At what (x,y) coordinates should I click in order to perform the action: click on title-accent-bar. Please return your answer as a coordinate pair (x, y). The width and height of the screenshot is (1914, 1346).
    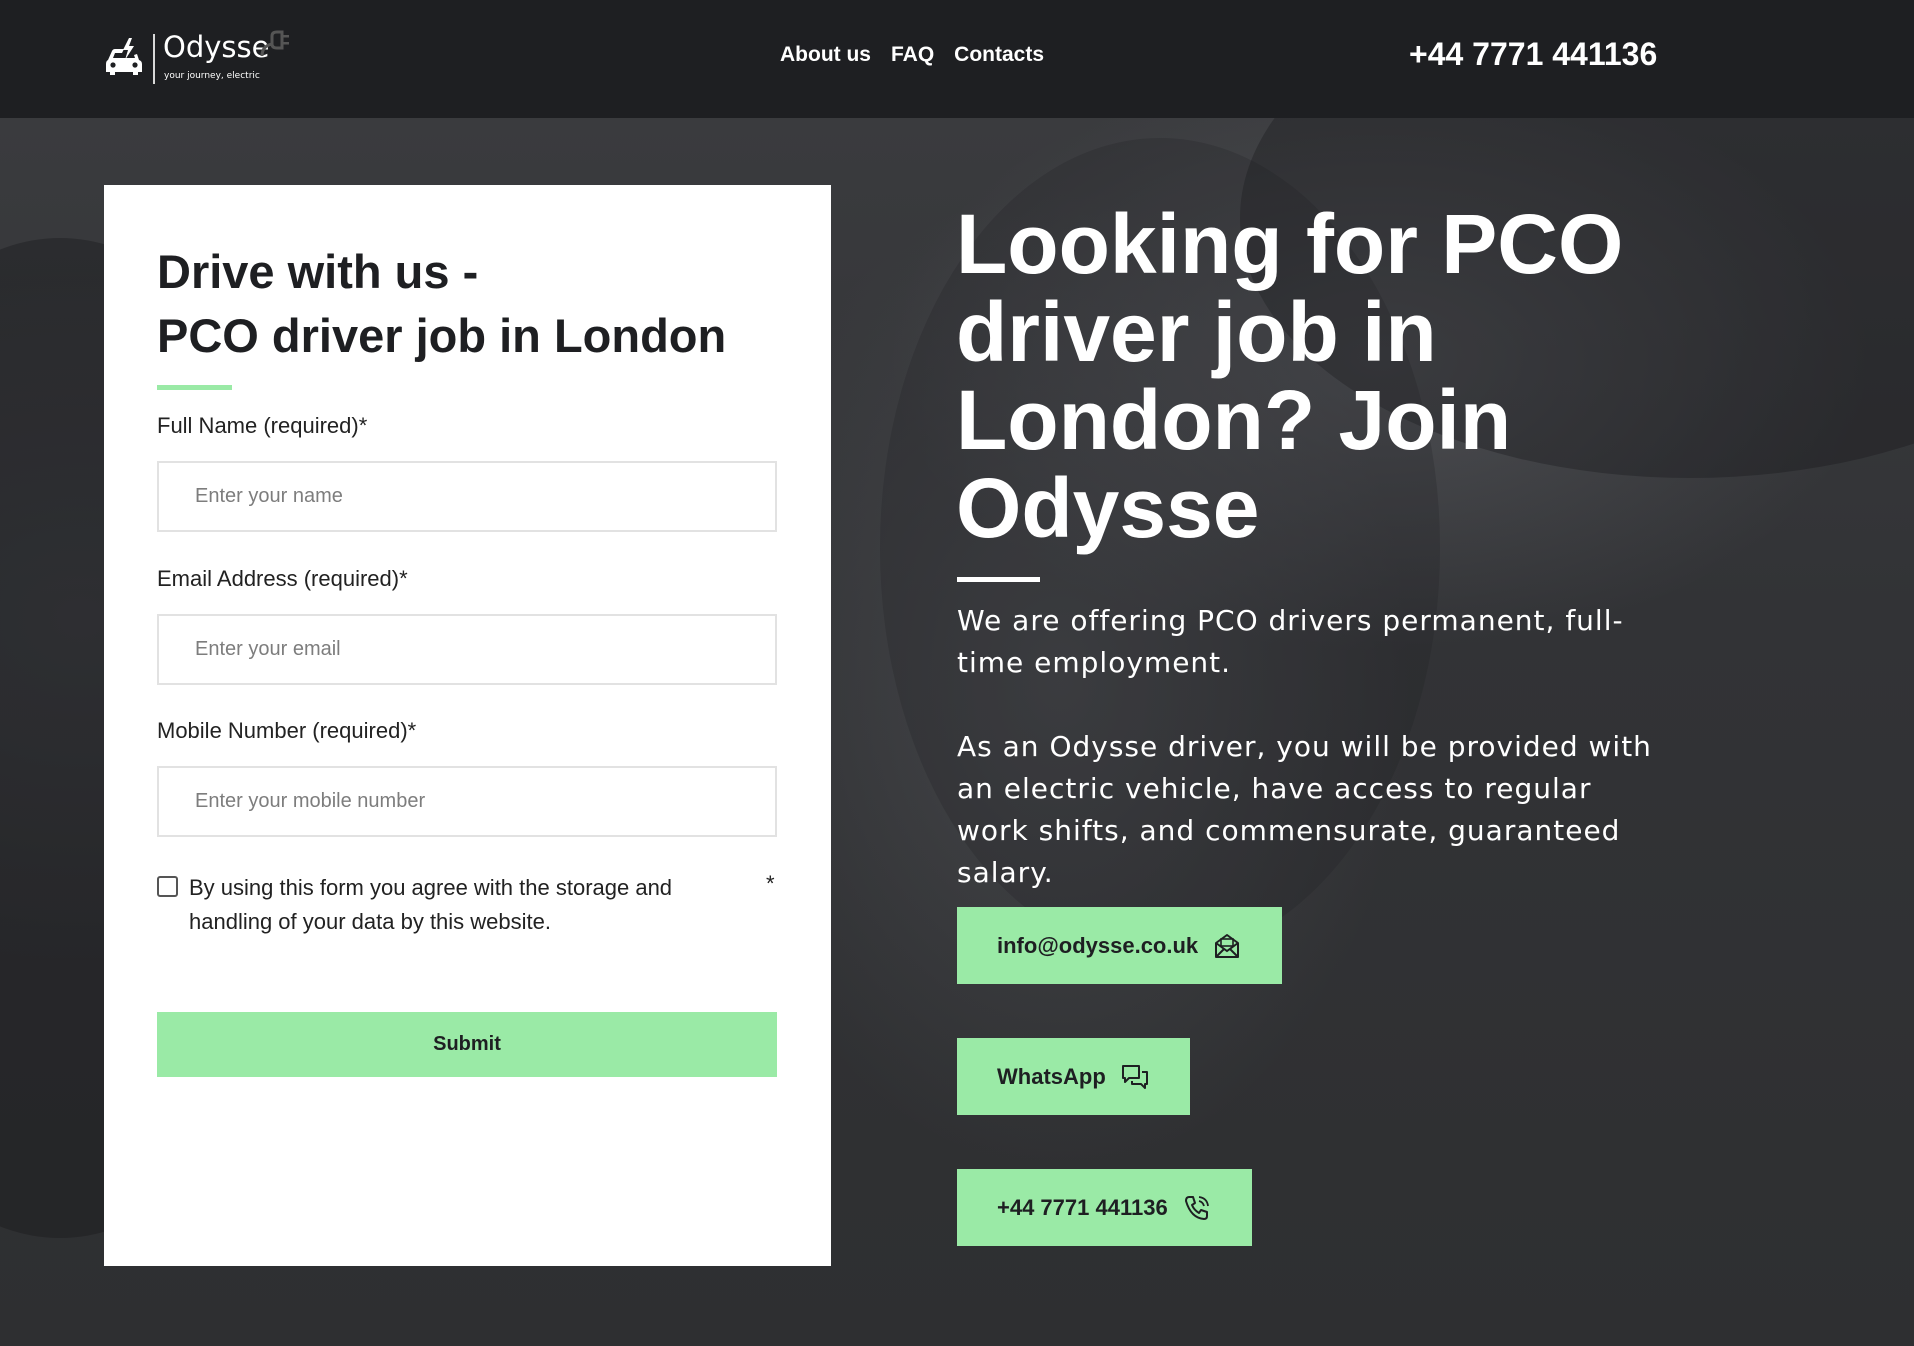
    Looking at the image, I should click on (194, 387).